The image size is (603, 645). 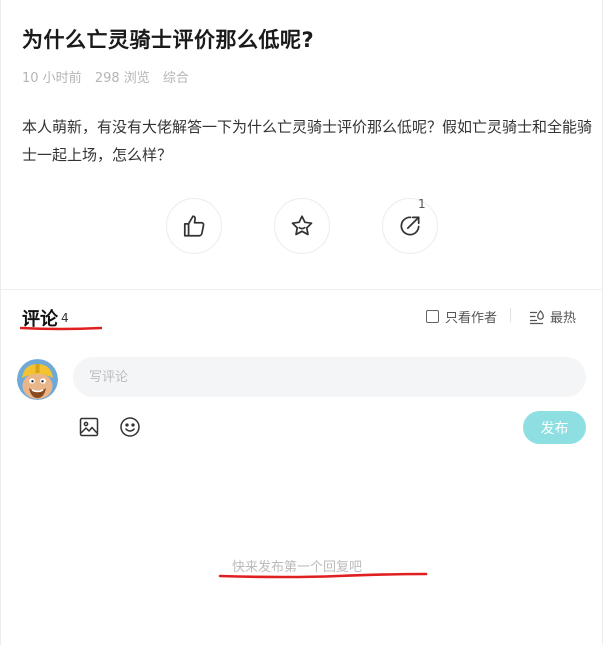 What do you see at coordinates (168, 40) in the screenshot?
I see `post-title: 为什么亡灵骑士评价那么低呢?` at bounding box center [168, 40].